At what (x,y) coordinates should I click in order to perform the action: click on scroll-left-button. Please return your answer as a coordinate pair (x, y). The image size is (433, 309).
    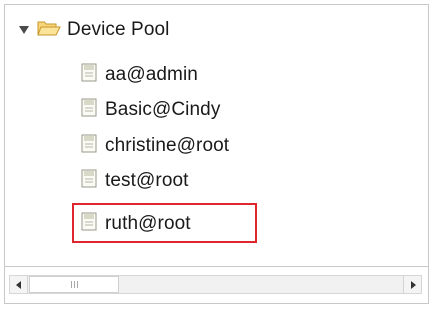
    Looking at the image, I should click on (19, 284).